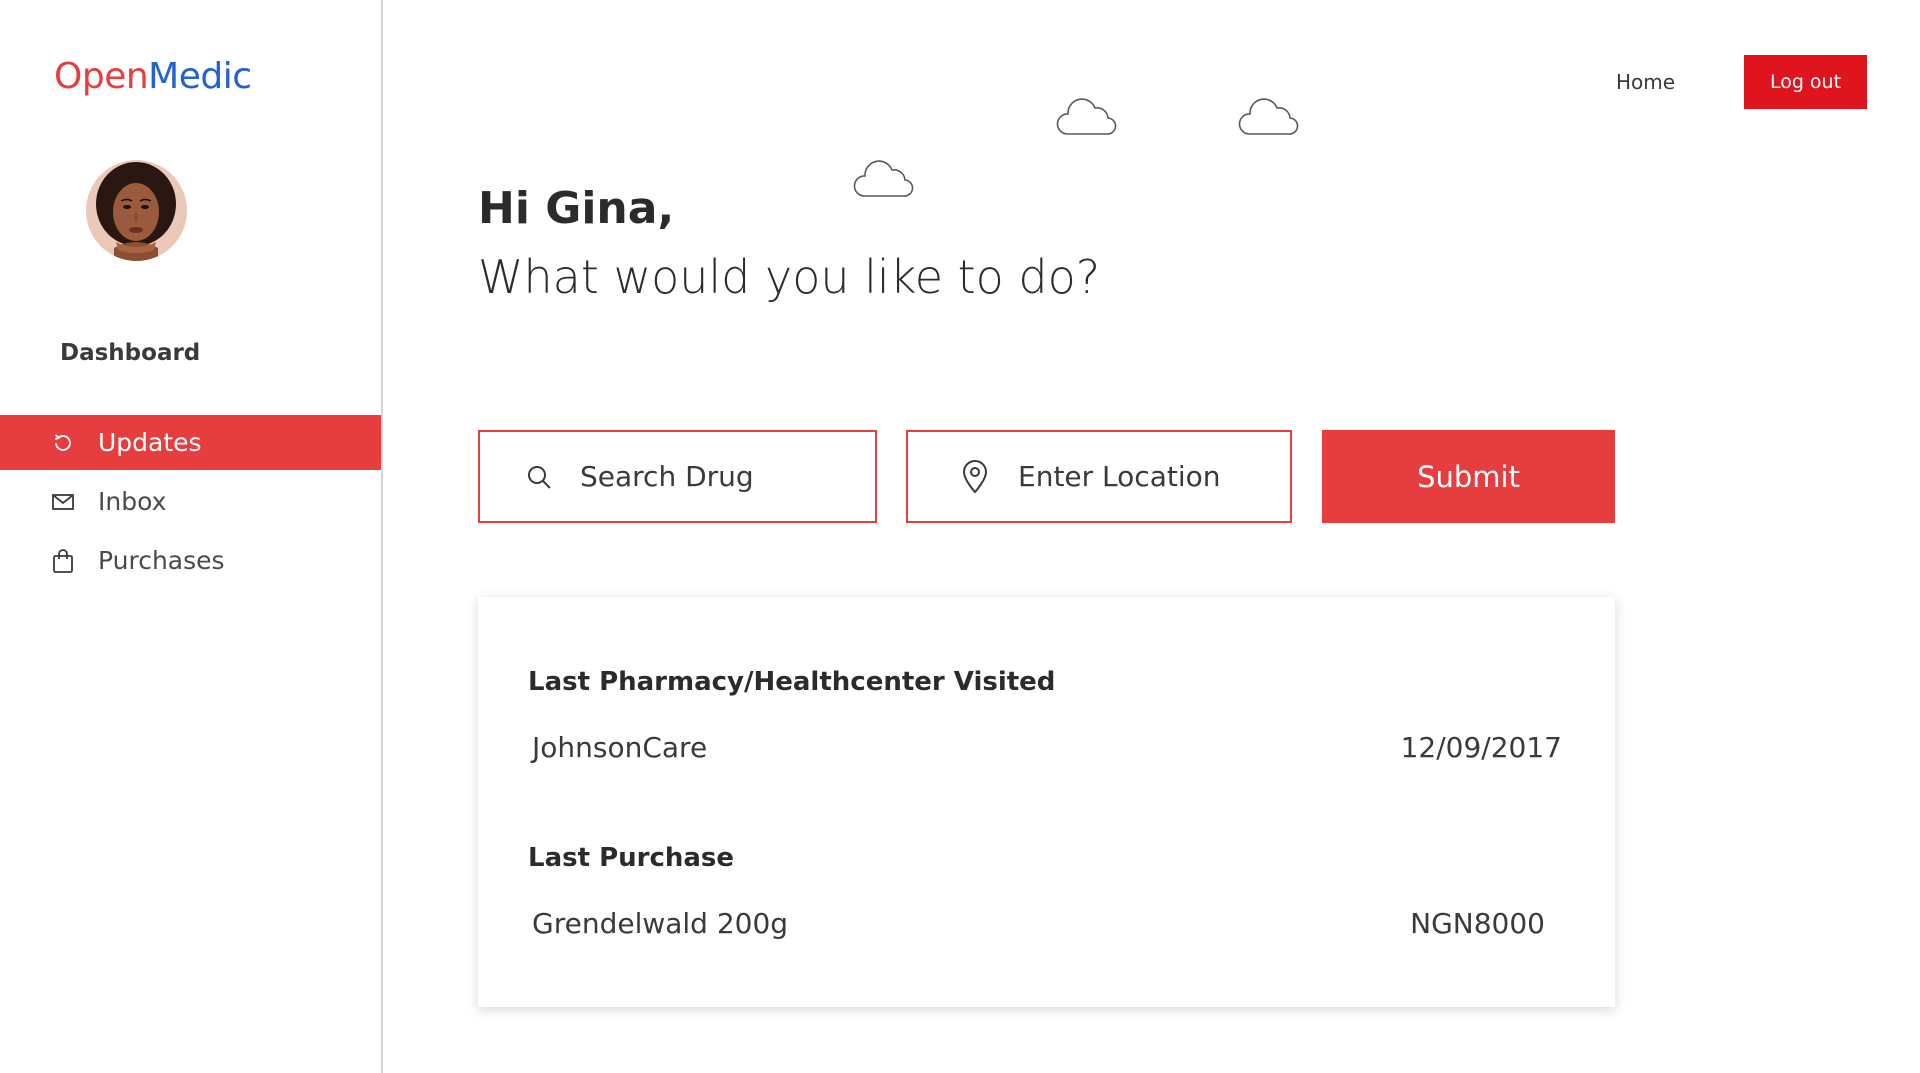 This screenshot has width=1920, height=1073. I want to click on location-pin-icon, so click(975, 476).